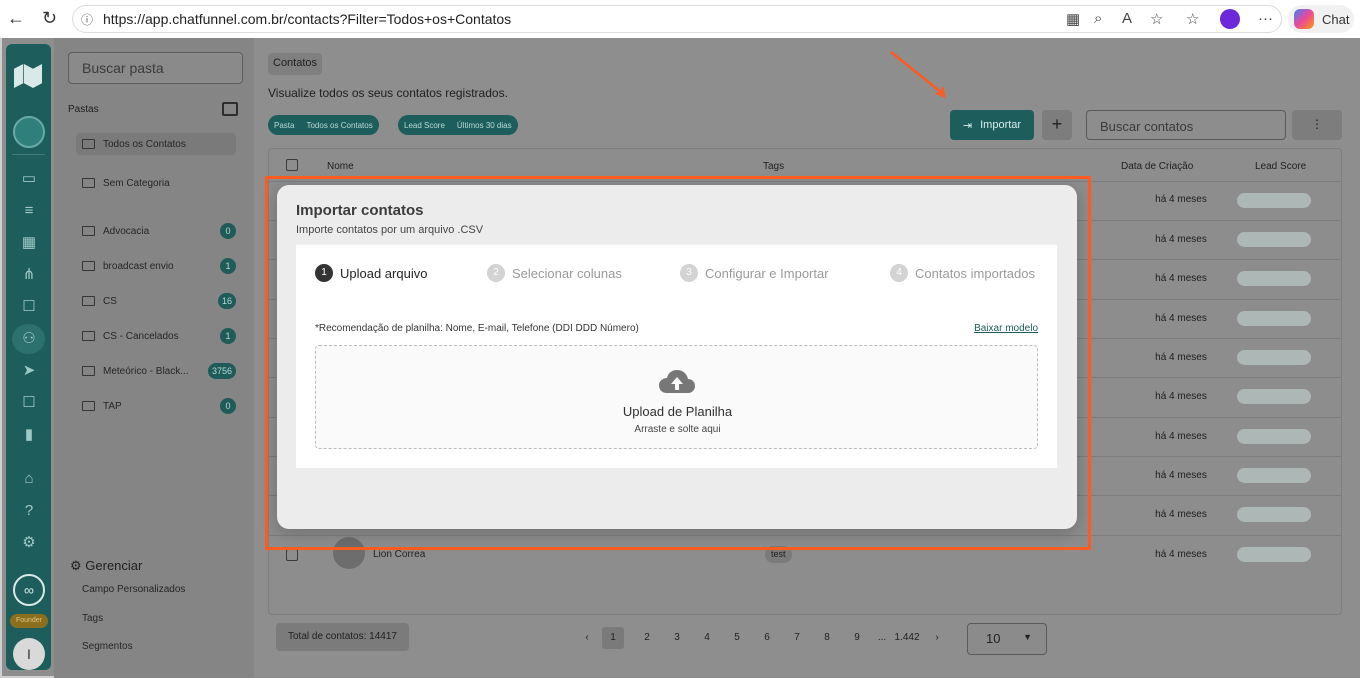 This screenshot has height=678, width=1360. Describe the element at coordinates (1317, 125) in the screenshot. I see `more-options-button: ⋮` at that location.